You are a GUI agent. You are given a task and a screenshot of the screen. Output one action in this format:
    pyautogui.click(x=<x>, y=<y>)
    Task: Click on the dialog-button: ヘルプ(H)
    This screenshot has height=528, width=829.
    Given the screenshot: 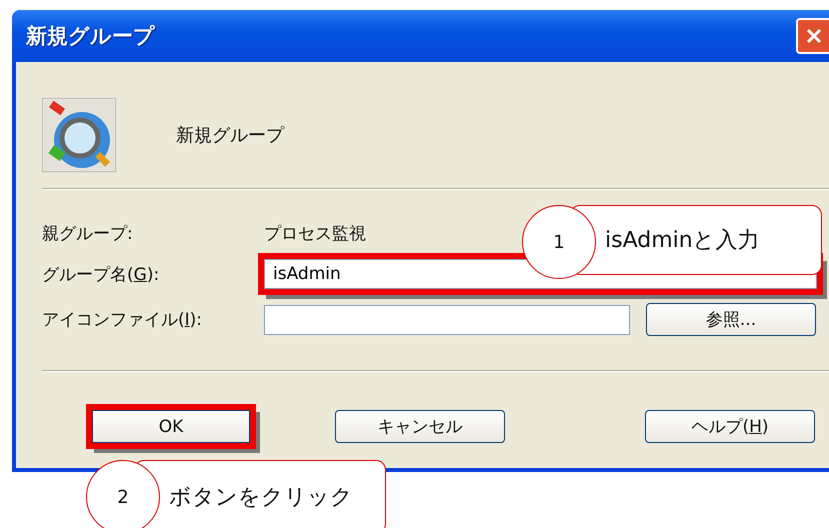 What is the action you would take?
    pyautogui.click(x=730, y=426)
    